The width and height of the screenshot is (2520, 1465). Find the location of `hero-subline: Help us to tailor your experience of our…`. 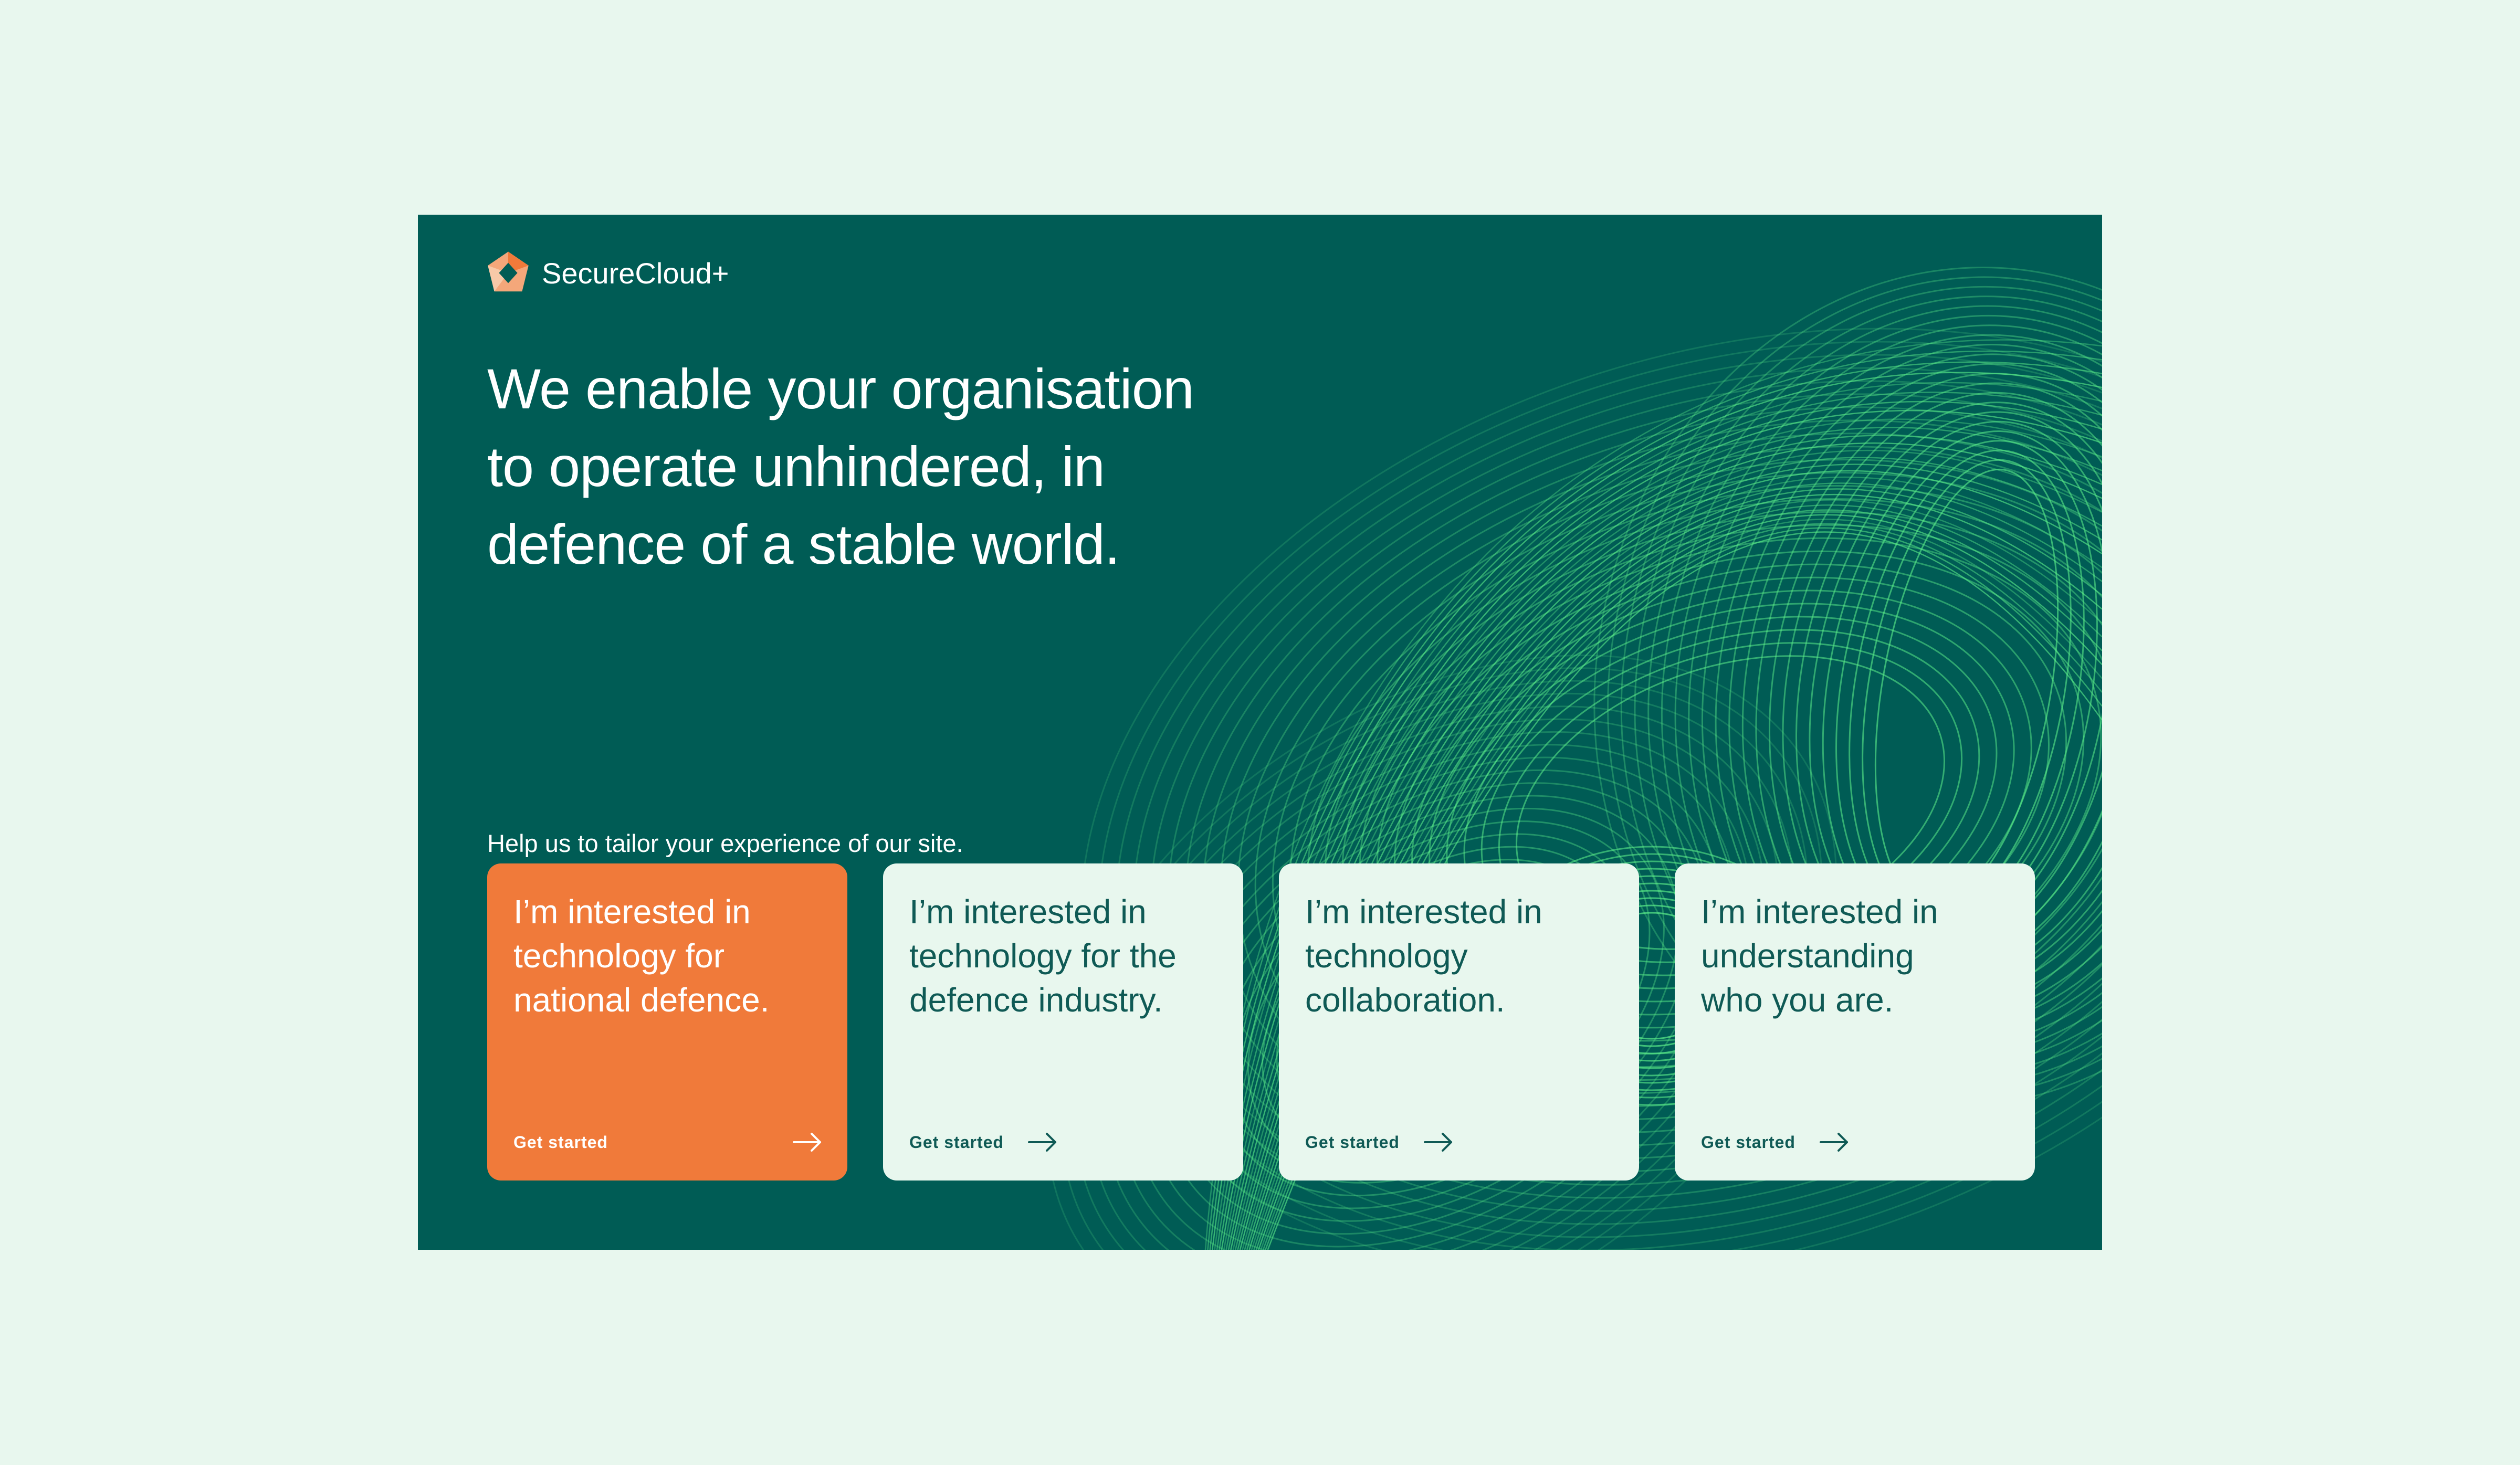

hero-subline: Help us to tailor your experience of our… is located at coordinates (725, 843).